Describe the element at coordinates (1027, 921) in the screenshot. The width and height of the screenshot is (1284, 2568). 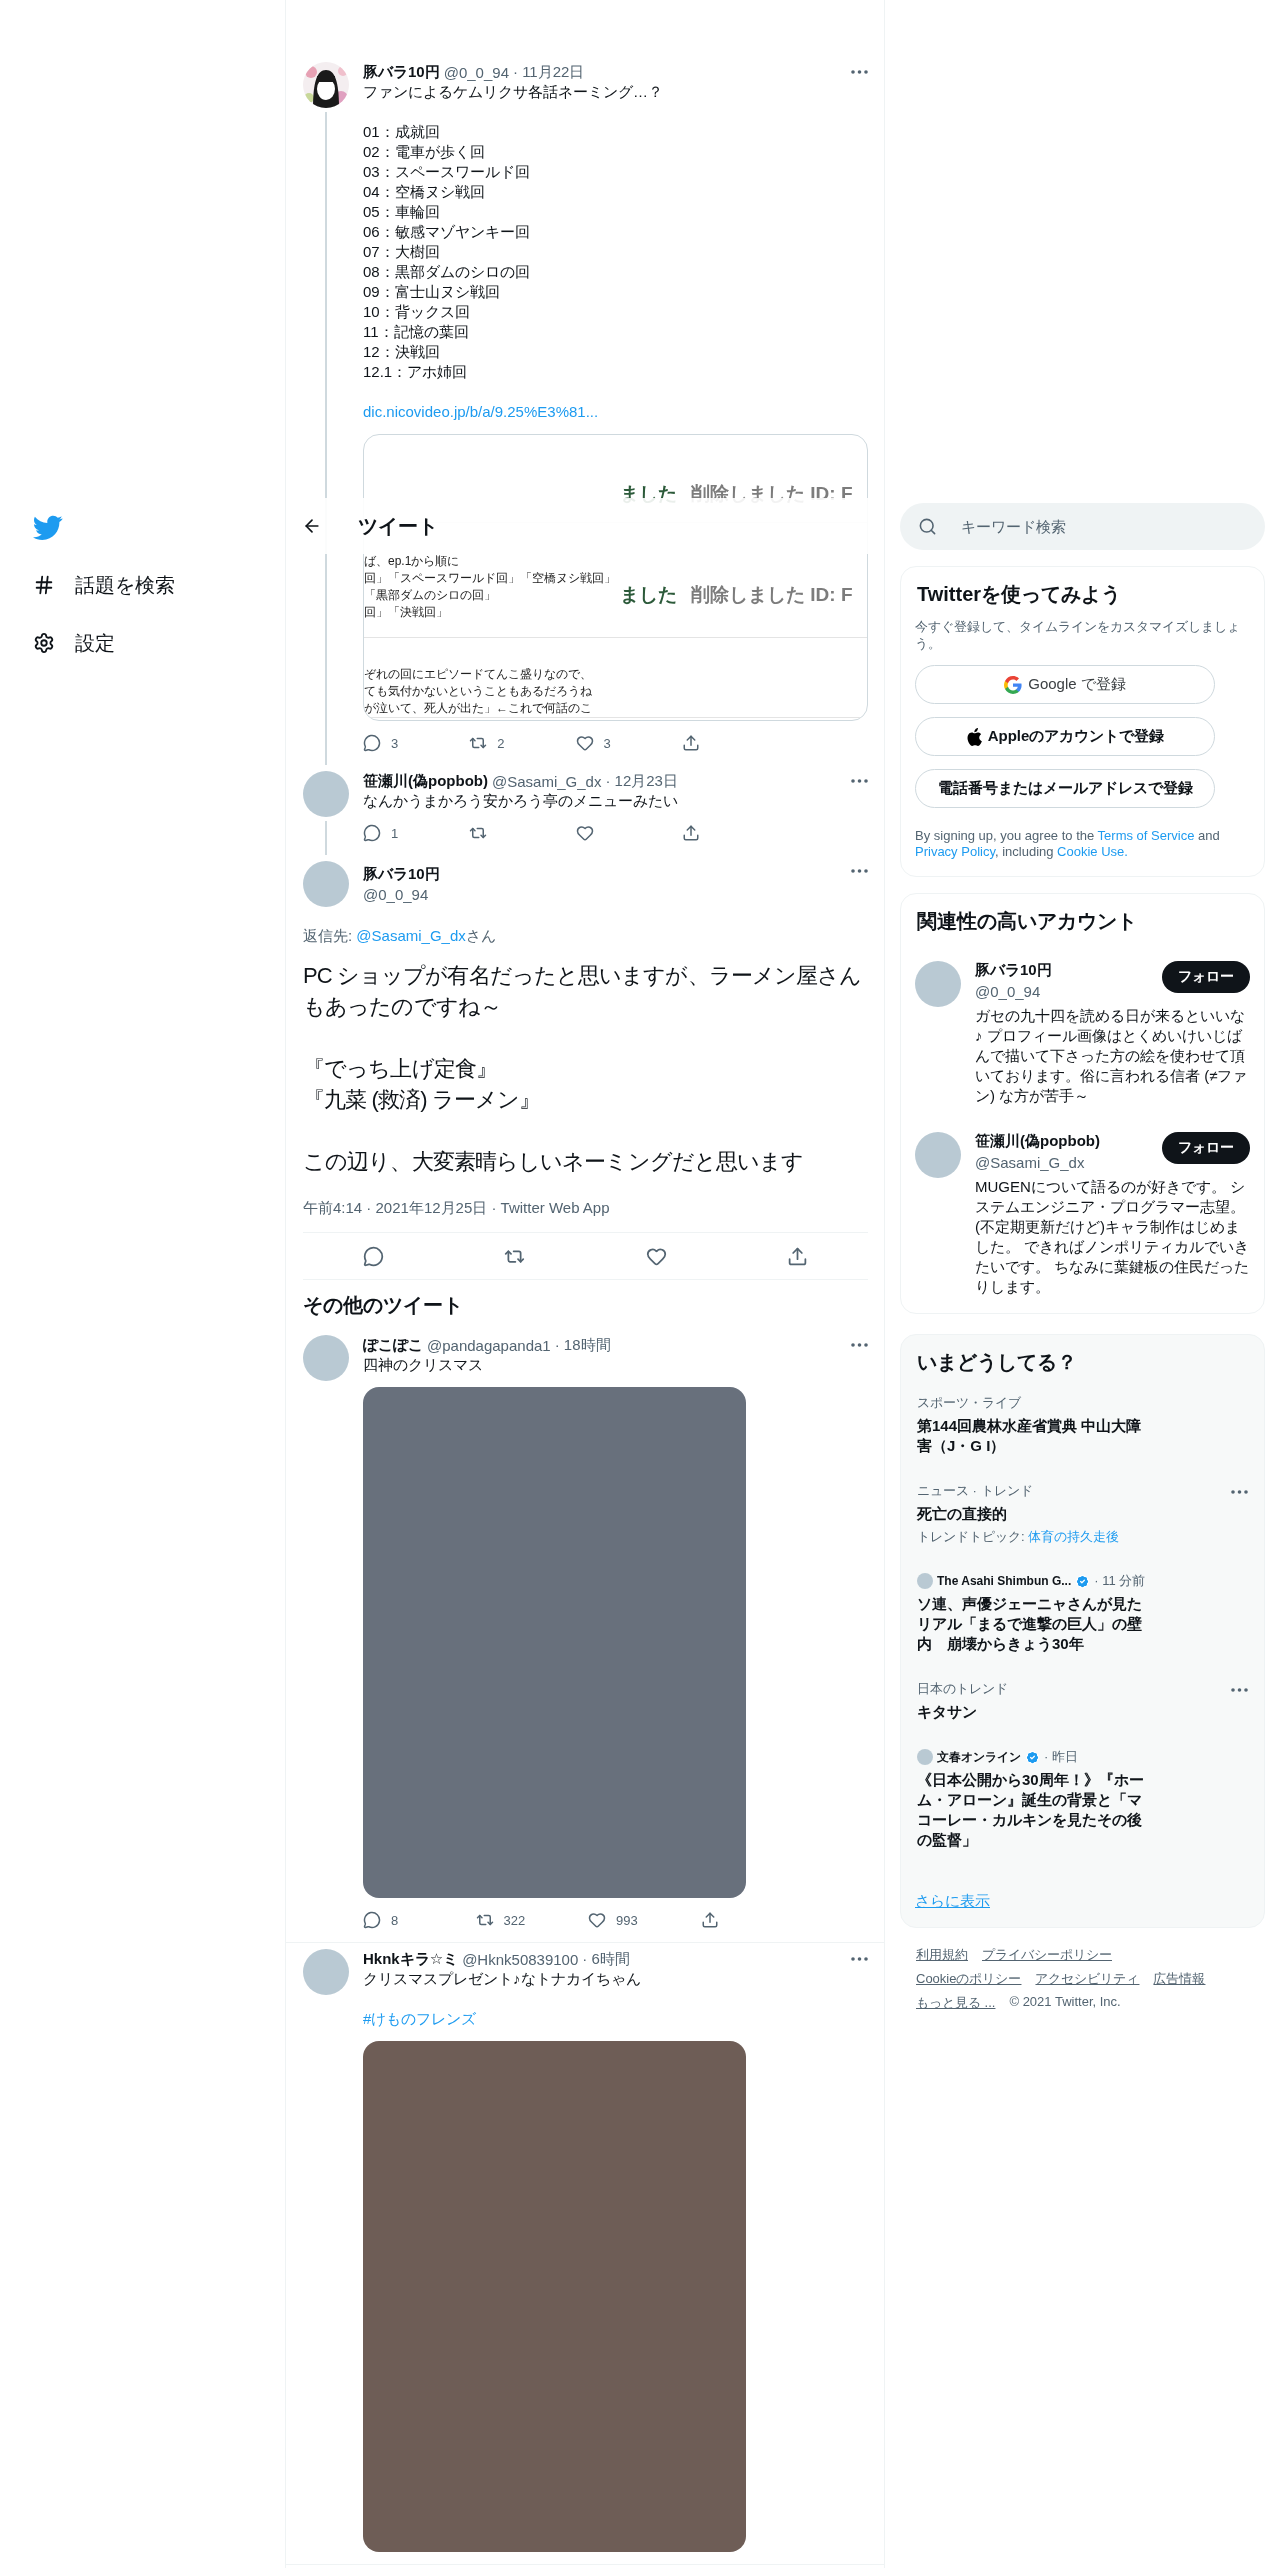
I see `card-title: 関連性の高いアカウント` at that location.